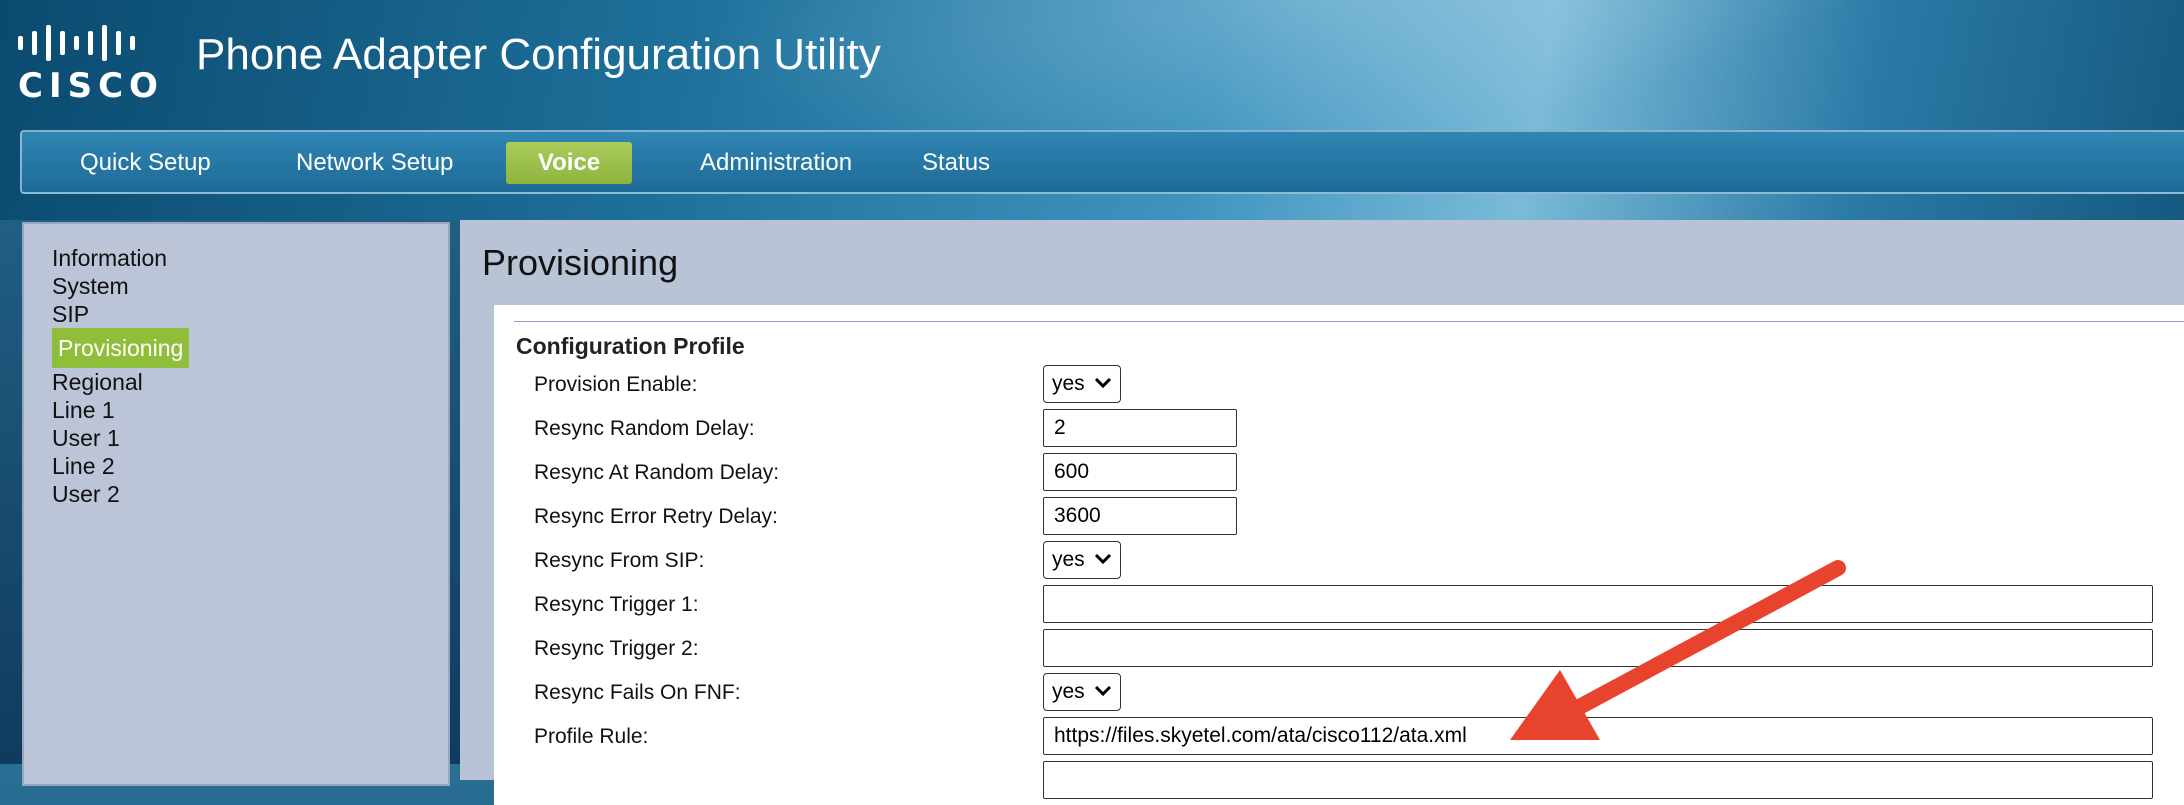 The image size is (2184, 805). Describe the element at coordinates (616, 648) in the screenshot. I see `field-label-resync-trigger-2: Resync Trigger 2:` at that location.